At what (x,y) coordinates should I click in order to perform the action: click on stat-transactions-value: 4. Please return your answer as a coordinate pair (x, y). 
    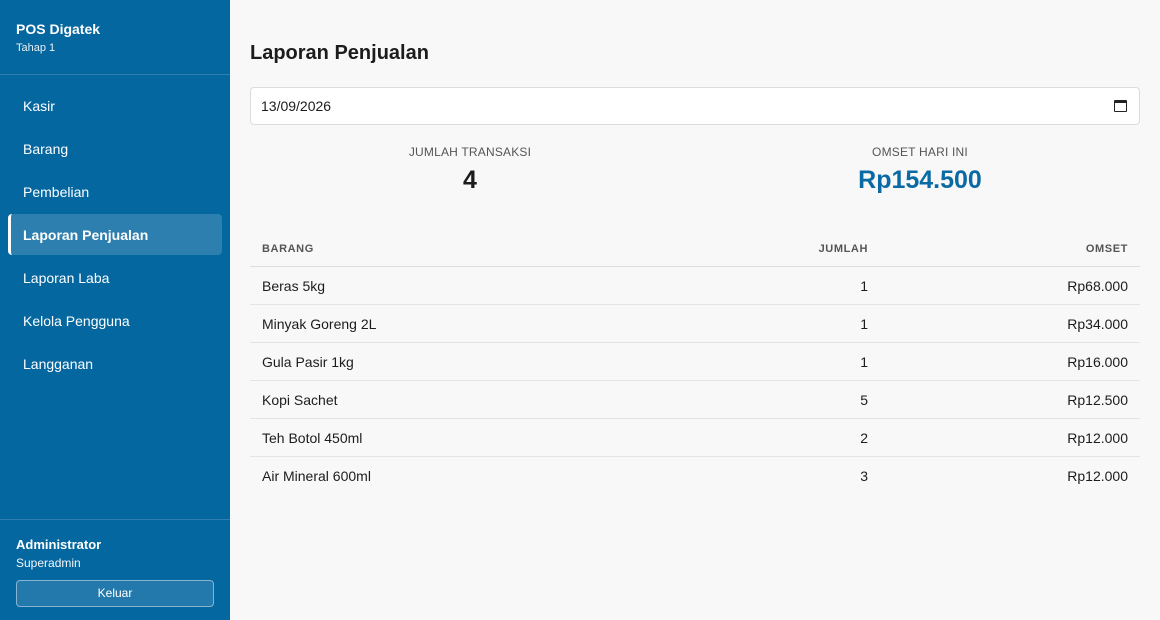
    Looking at the image, I should click on (470, 180).